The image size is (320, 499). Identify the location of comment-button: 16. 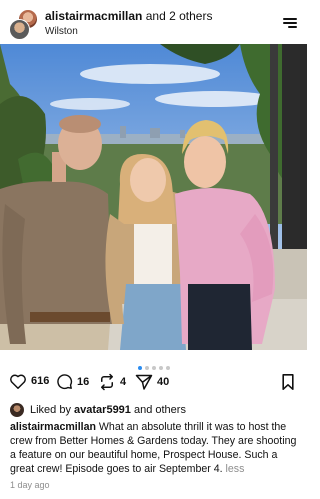
(72, 381).